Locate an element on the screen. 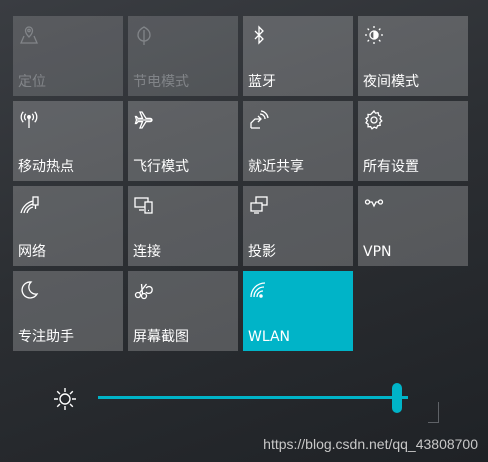 This screenshot has height=462, width=488. bluetooth-icon is located at coordinates (259, 35).